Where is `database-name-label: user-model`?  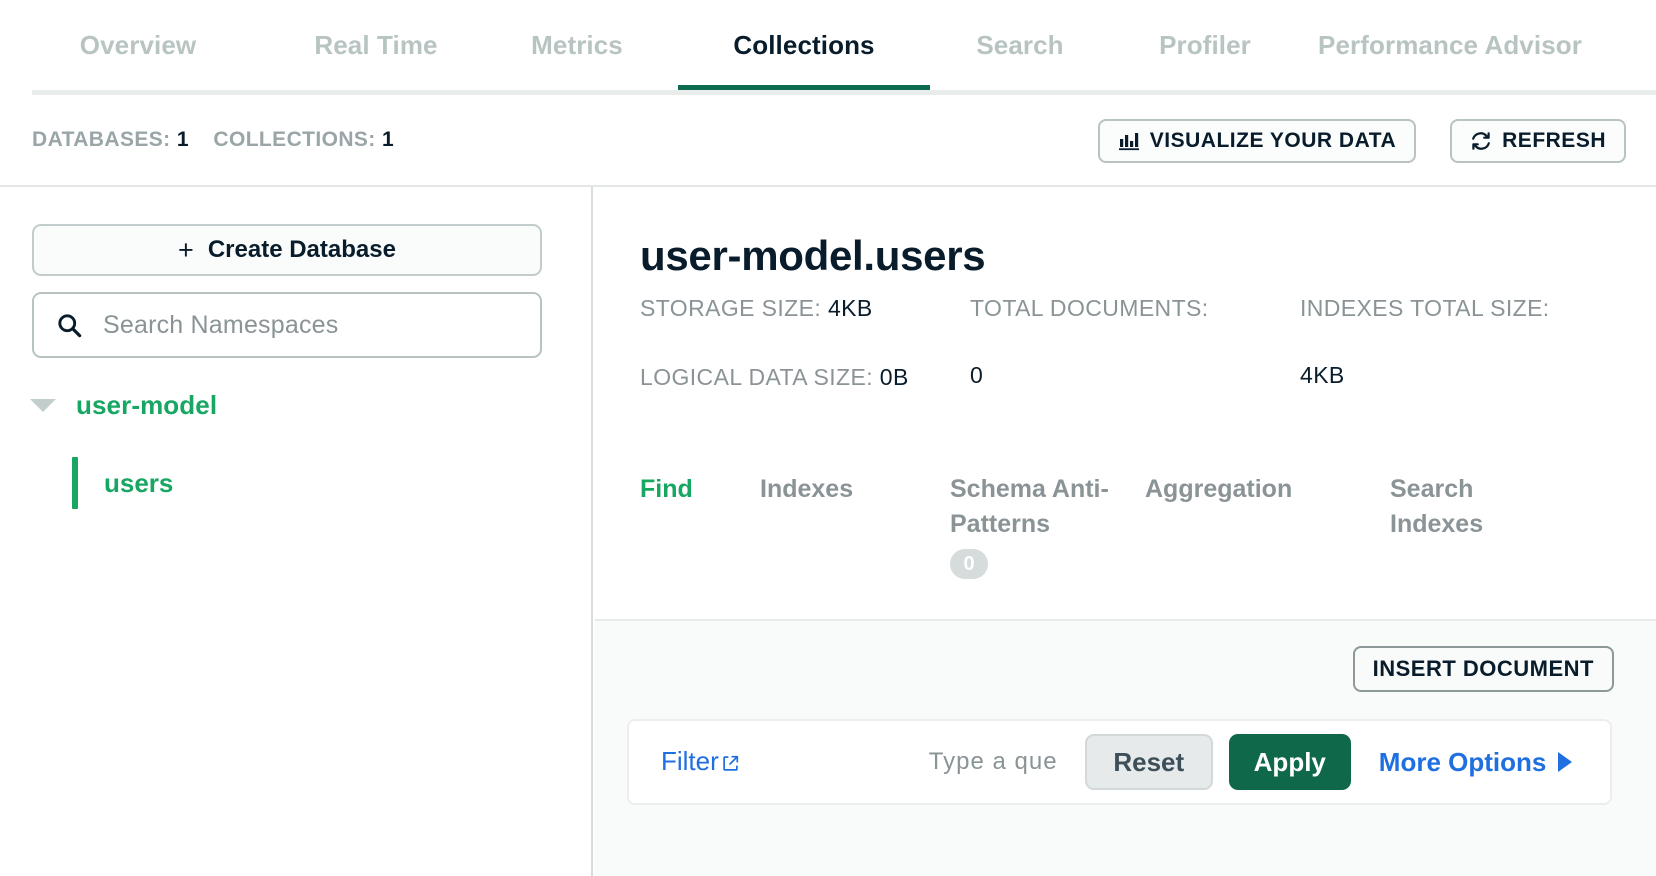 database-name-label: user-model is located at coordinates (147, 405).